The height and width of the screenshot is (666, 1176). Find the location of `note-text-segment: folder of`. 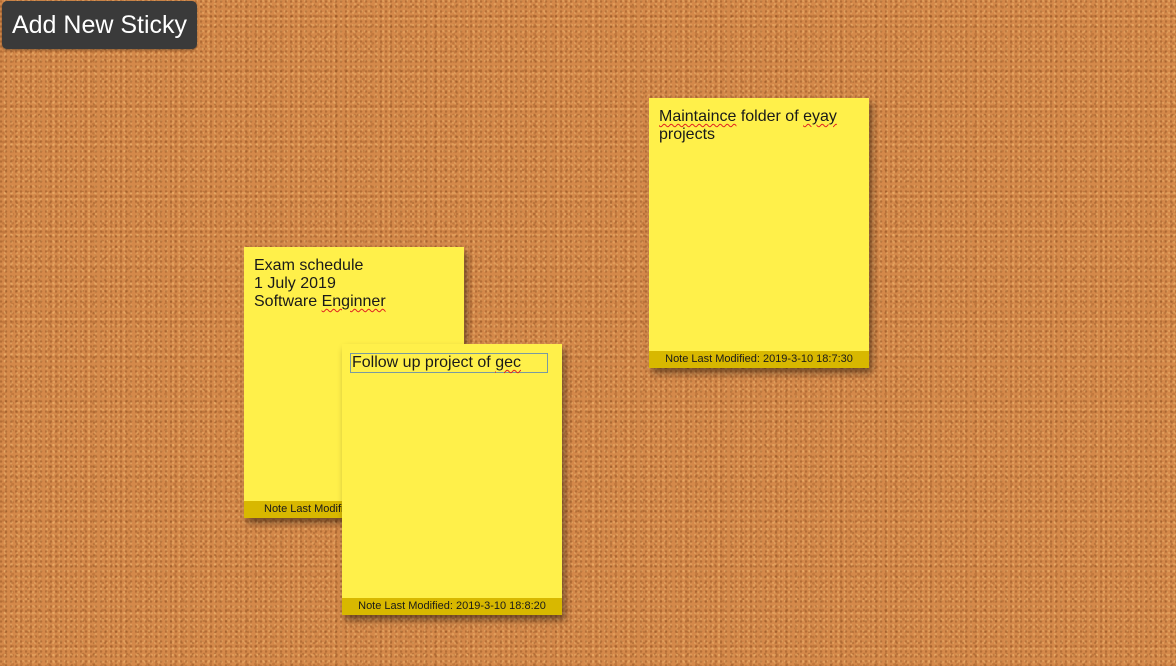

note-text-segment: folder of is located at coordinates (770, 116).